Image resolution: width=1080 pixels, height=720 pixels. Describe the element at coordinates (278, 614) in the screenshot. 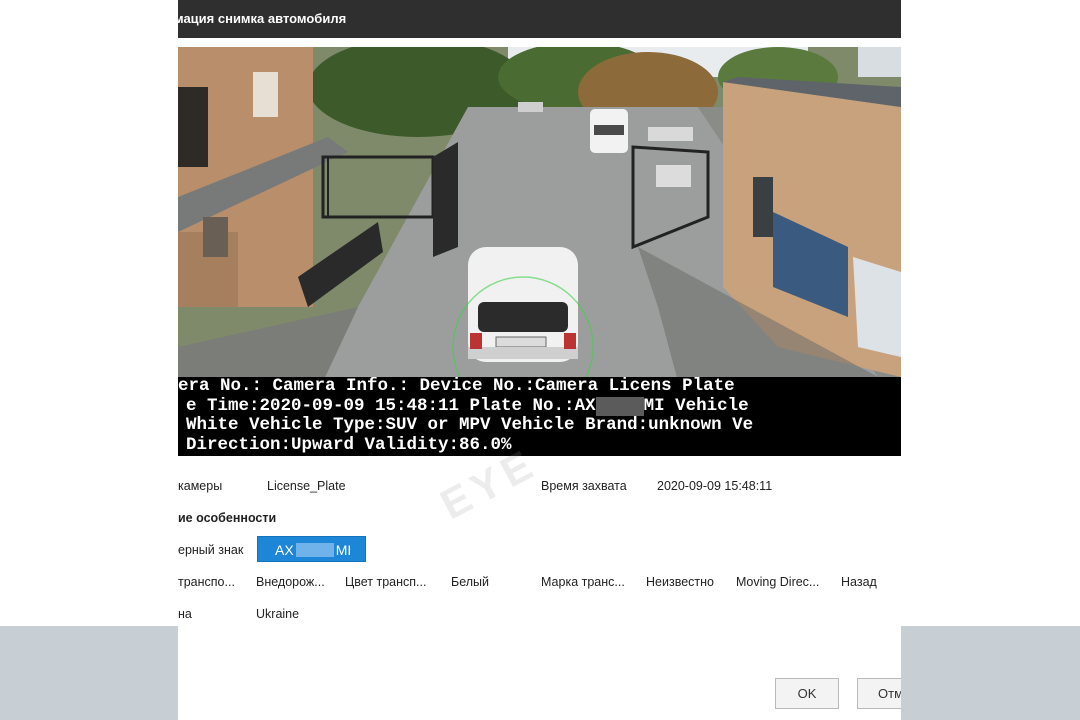

I see `country-value: Ukraine` at that location.